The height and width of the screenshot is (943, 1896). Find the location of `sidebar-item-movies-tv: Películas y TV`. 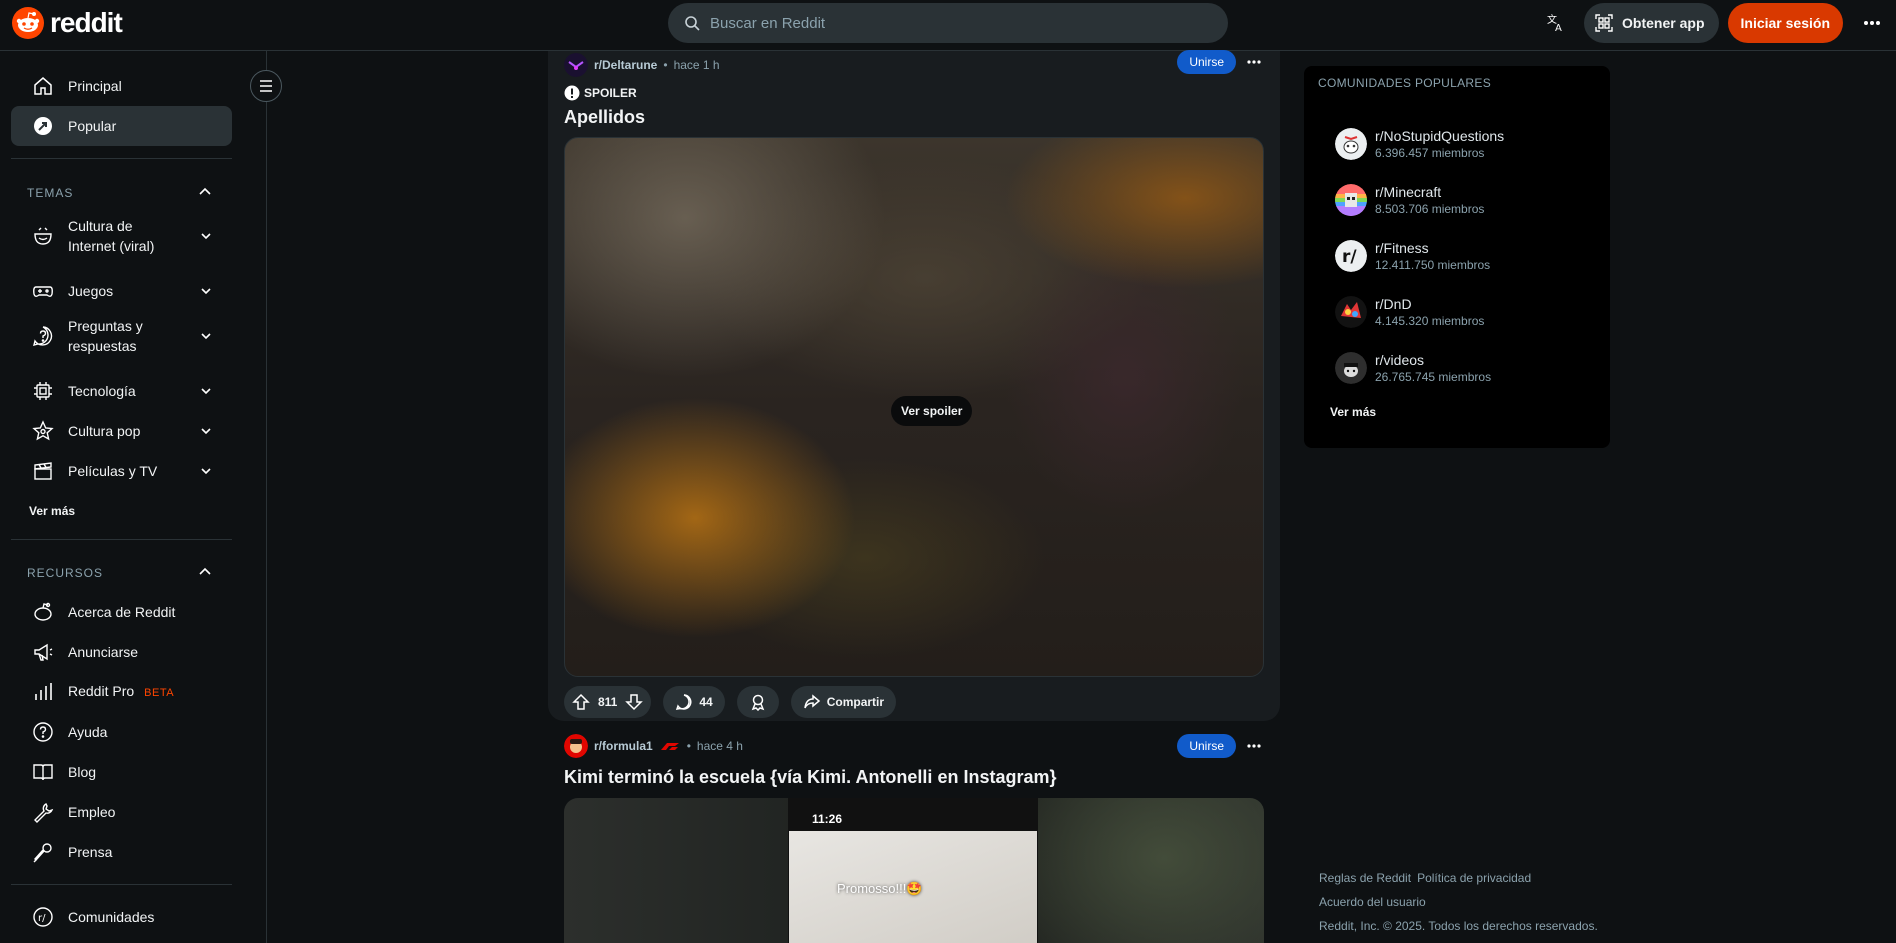

sidebar-item-movies-tv: Películas y TV is located at coordinates (121, 471).